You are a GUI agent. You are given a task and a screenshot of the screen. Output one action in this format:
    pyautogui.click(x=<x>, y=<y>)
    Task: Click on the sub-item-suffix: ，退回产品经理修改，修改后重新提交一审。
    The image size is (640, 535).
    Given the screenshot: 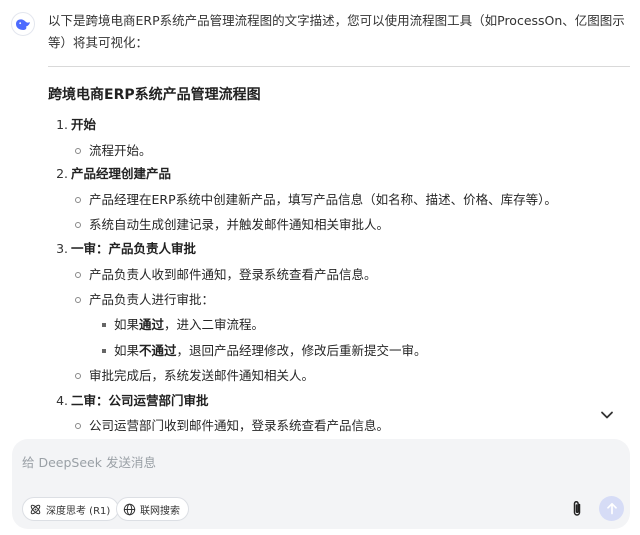 What is the action you would take?
    pyautogui.click(x=301, y=350)
    